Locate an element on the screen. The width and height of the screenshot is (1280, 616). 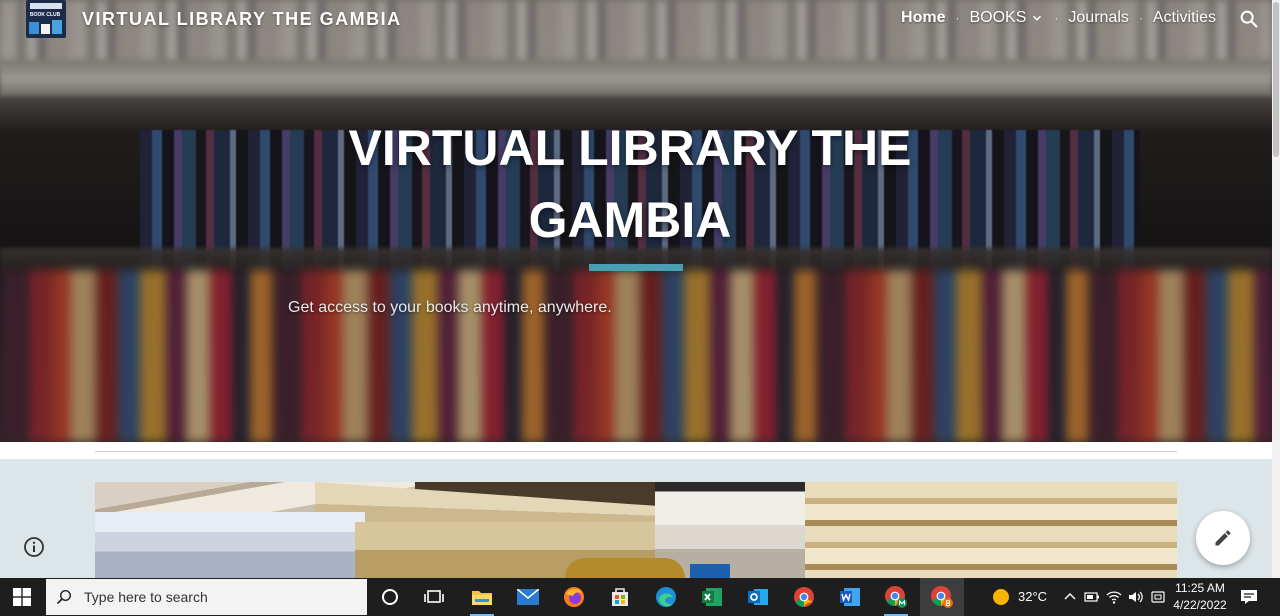
volume-icon is located at coordinates (1135, 597).